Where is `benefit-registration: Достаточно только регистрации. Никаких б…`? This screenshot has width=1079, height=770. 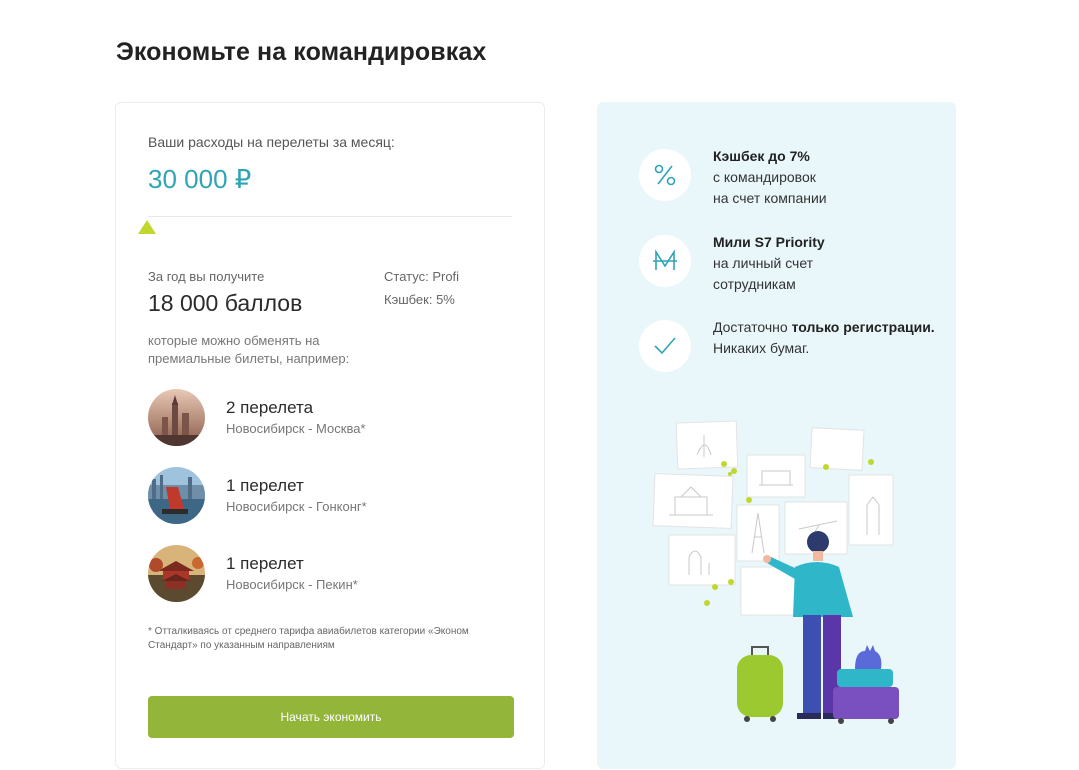 benefit-registration: Достаточно только регистрации. Никаких б… is located at coordinates (789, 350).